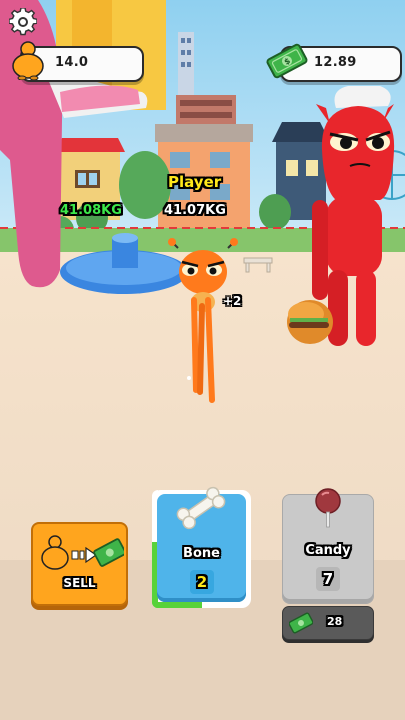 The width and height of the screenshot is (405, 720). What do you see at coordinates (310, 322) in the screenshot?
I see `burger` at bounding box center [310, 322].